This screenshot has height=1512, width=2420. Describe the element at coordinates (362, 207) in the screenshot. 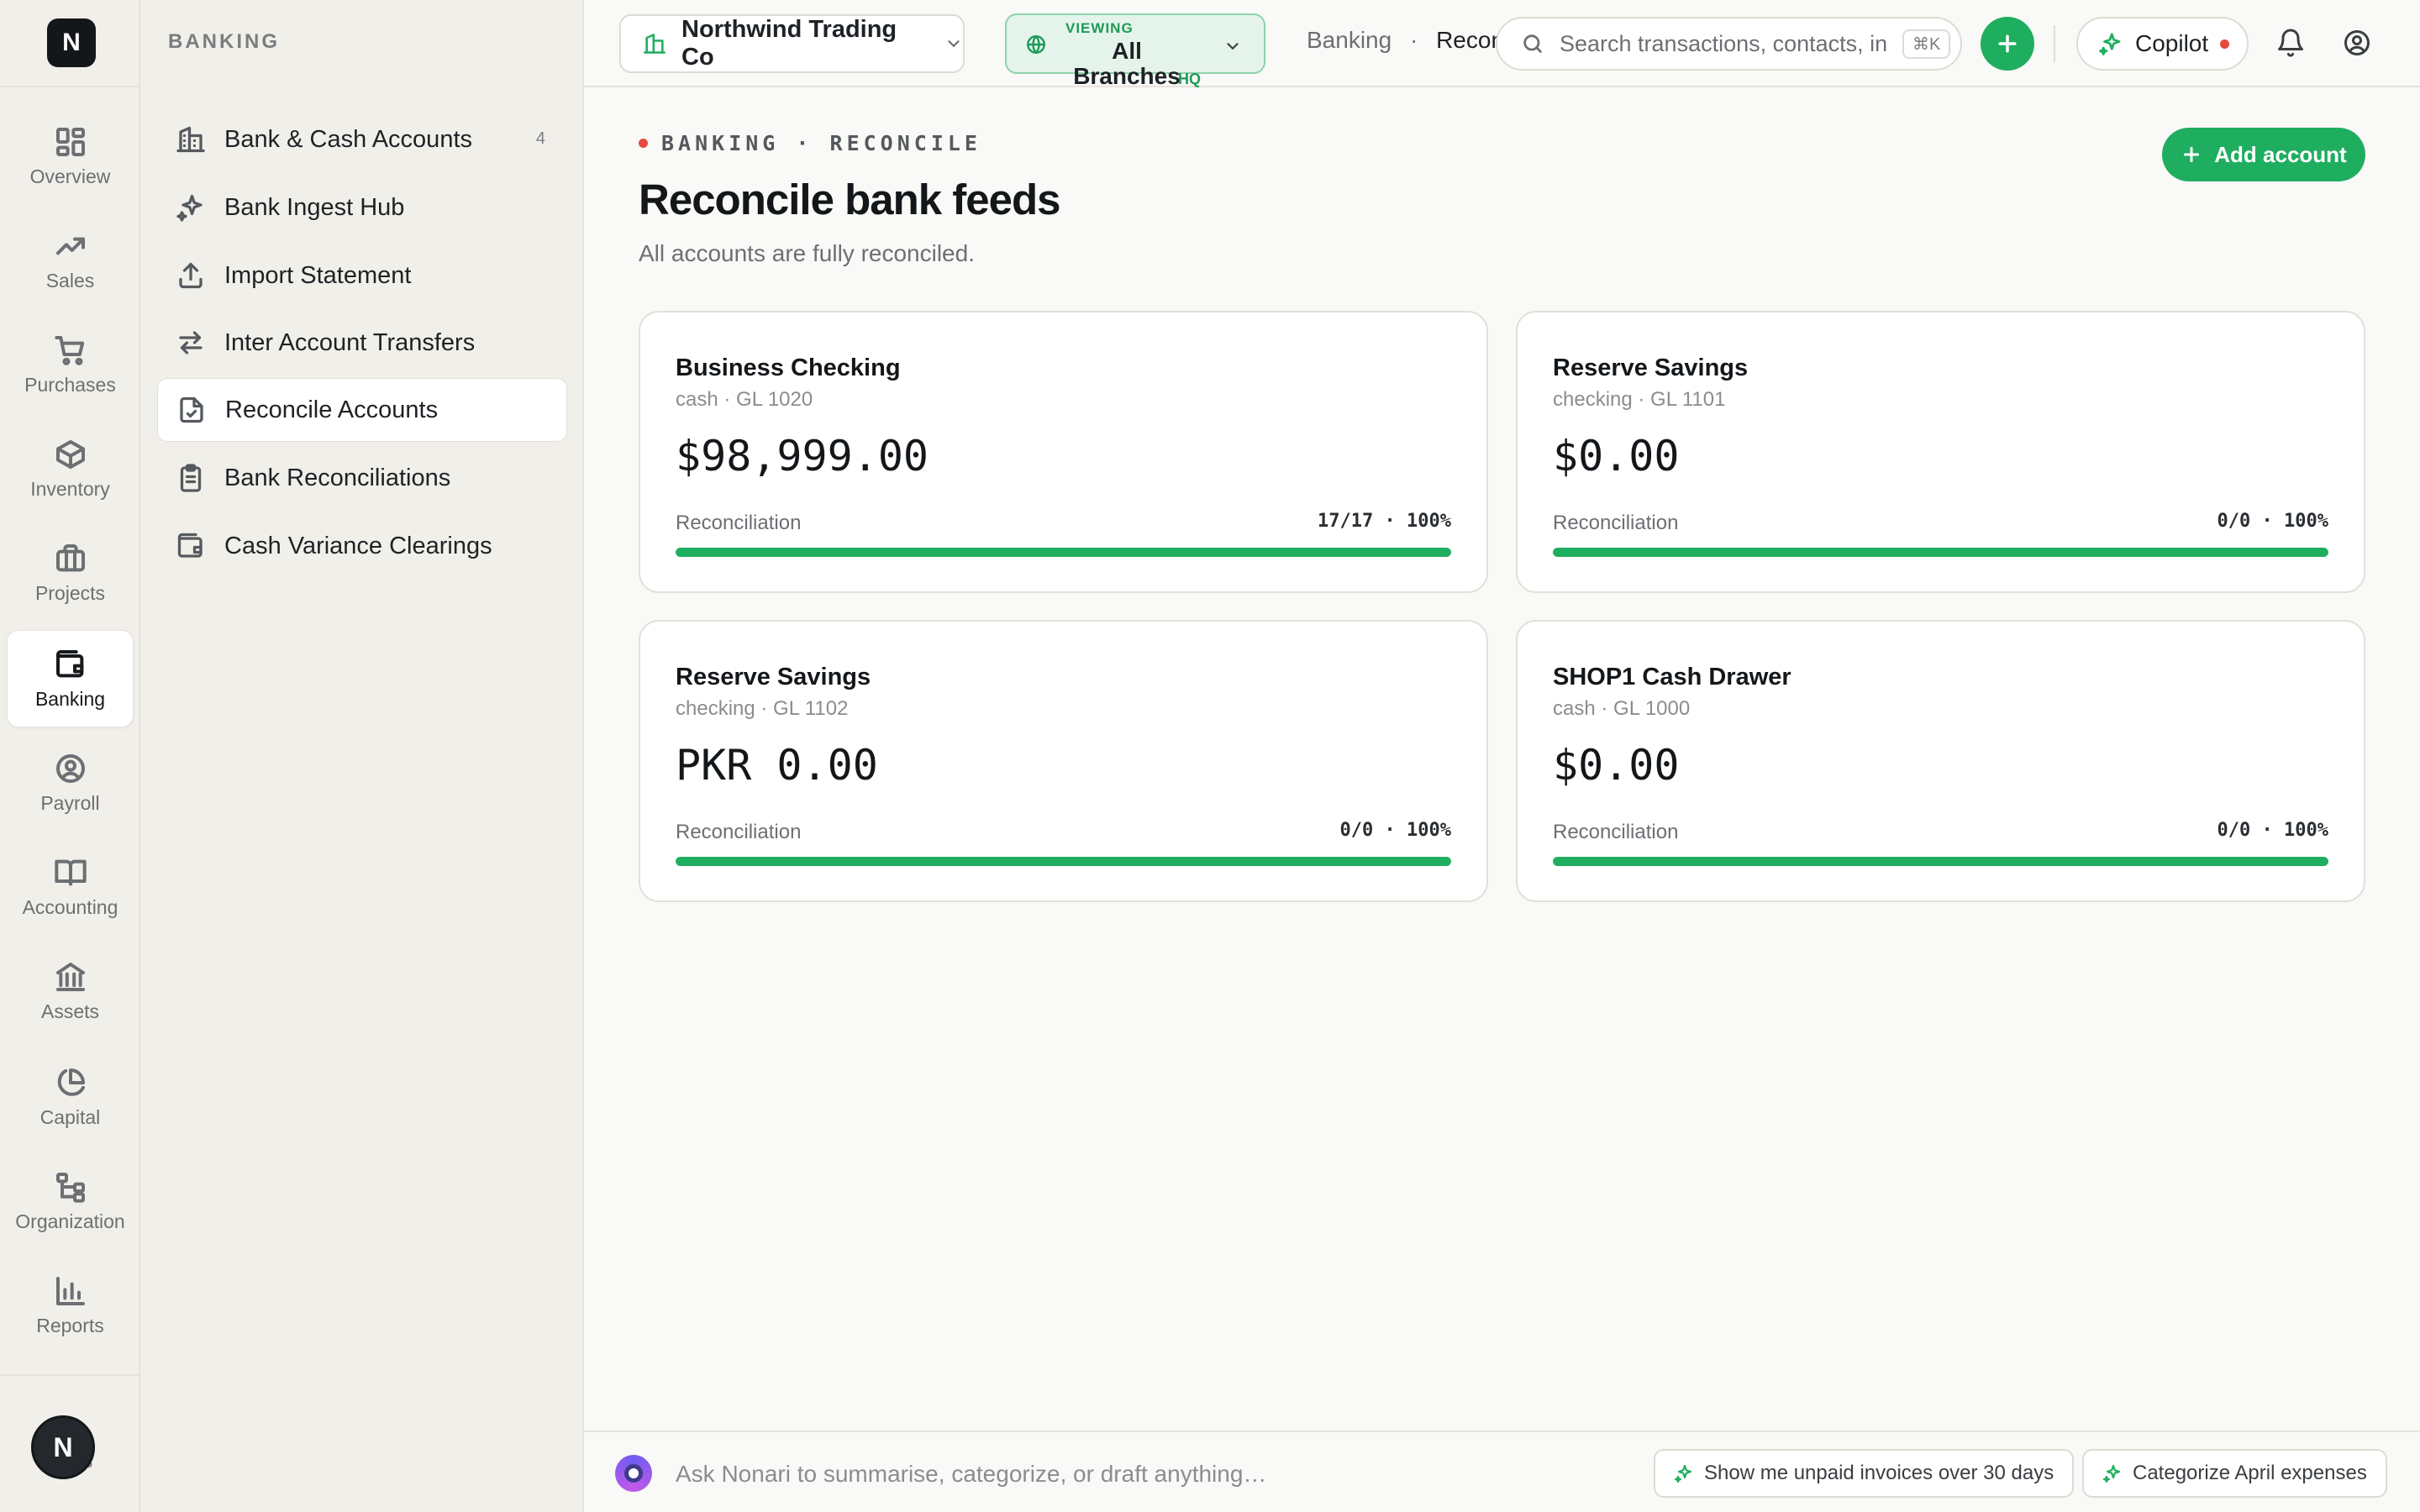

I see `subnav-item-bank-ingest-hub: Bank Ingest Hub` at that location.